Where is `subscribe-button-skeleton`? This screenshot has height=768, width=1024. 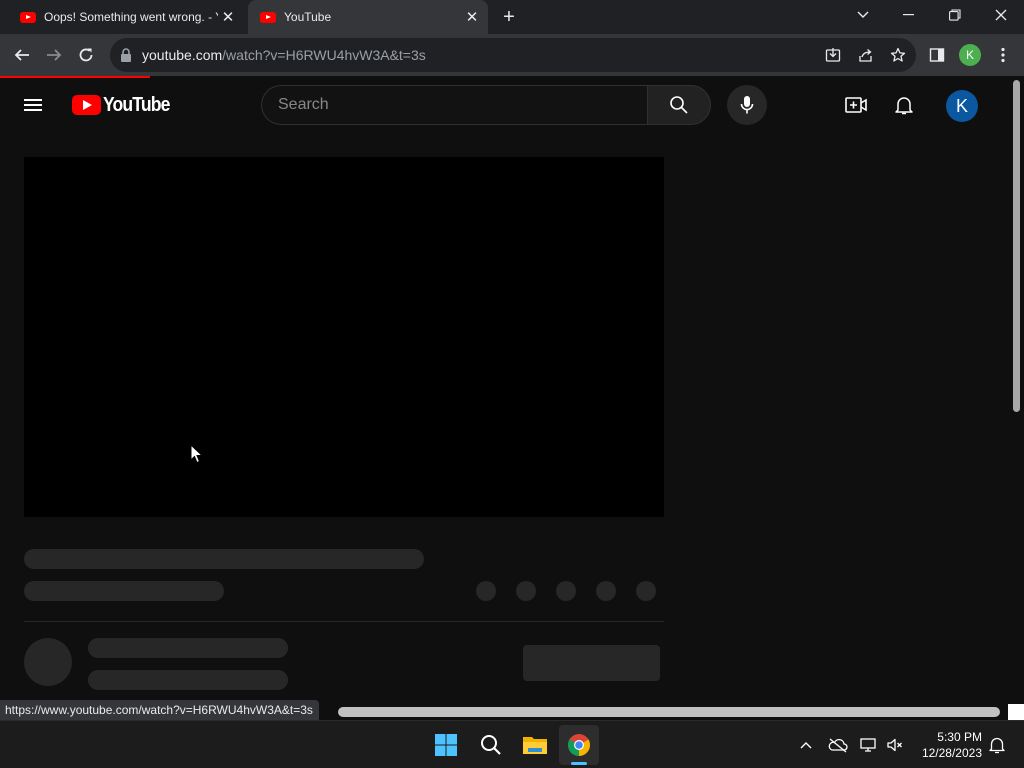
subscribe-button-skeleton is located at coordinates (591, 663).